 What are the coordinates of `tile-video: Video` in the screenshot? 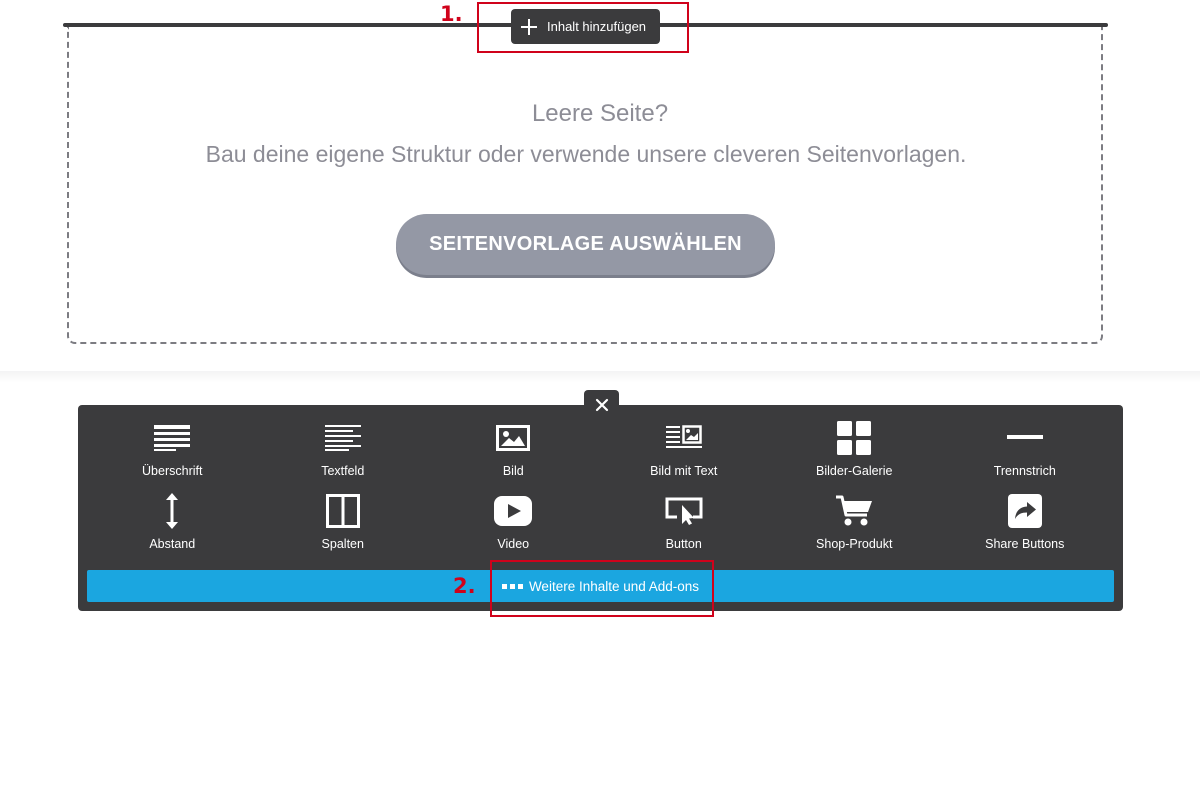 It's located at (513, 527).